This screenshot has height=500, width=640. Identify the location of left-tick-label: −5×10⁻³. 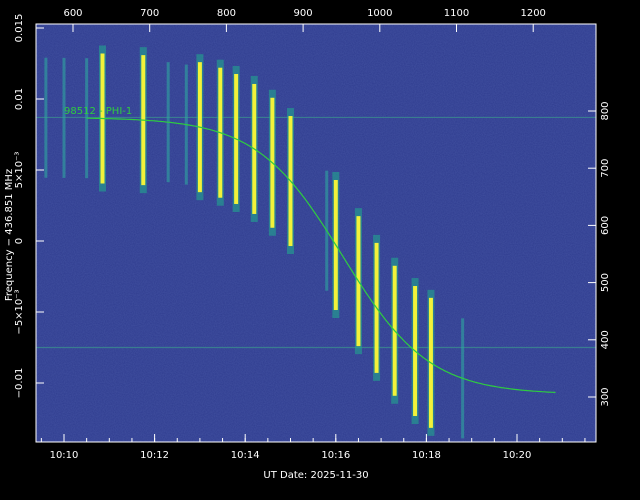
(19, 311).